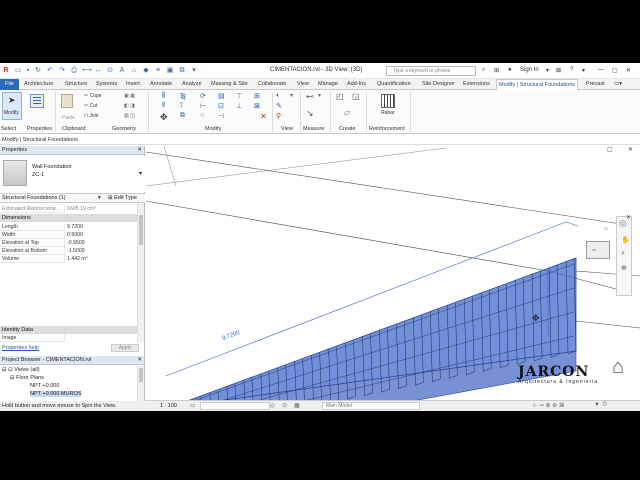 This screenshot has width=640, height=480. I want to click on property-value: -0.9500, so click(100, 243).